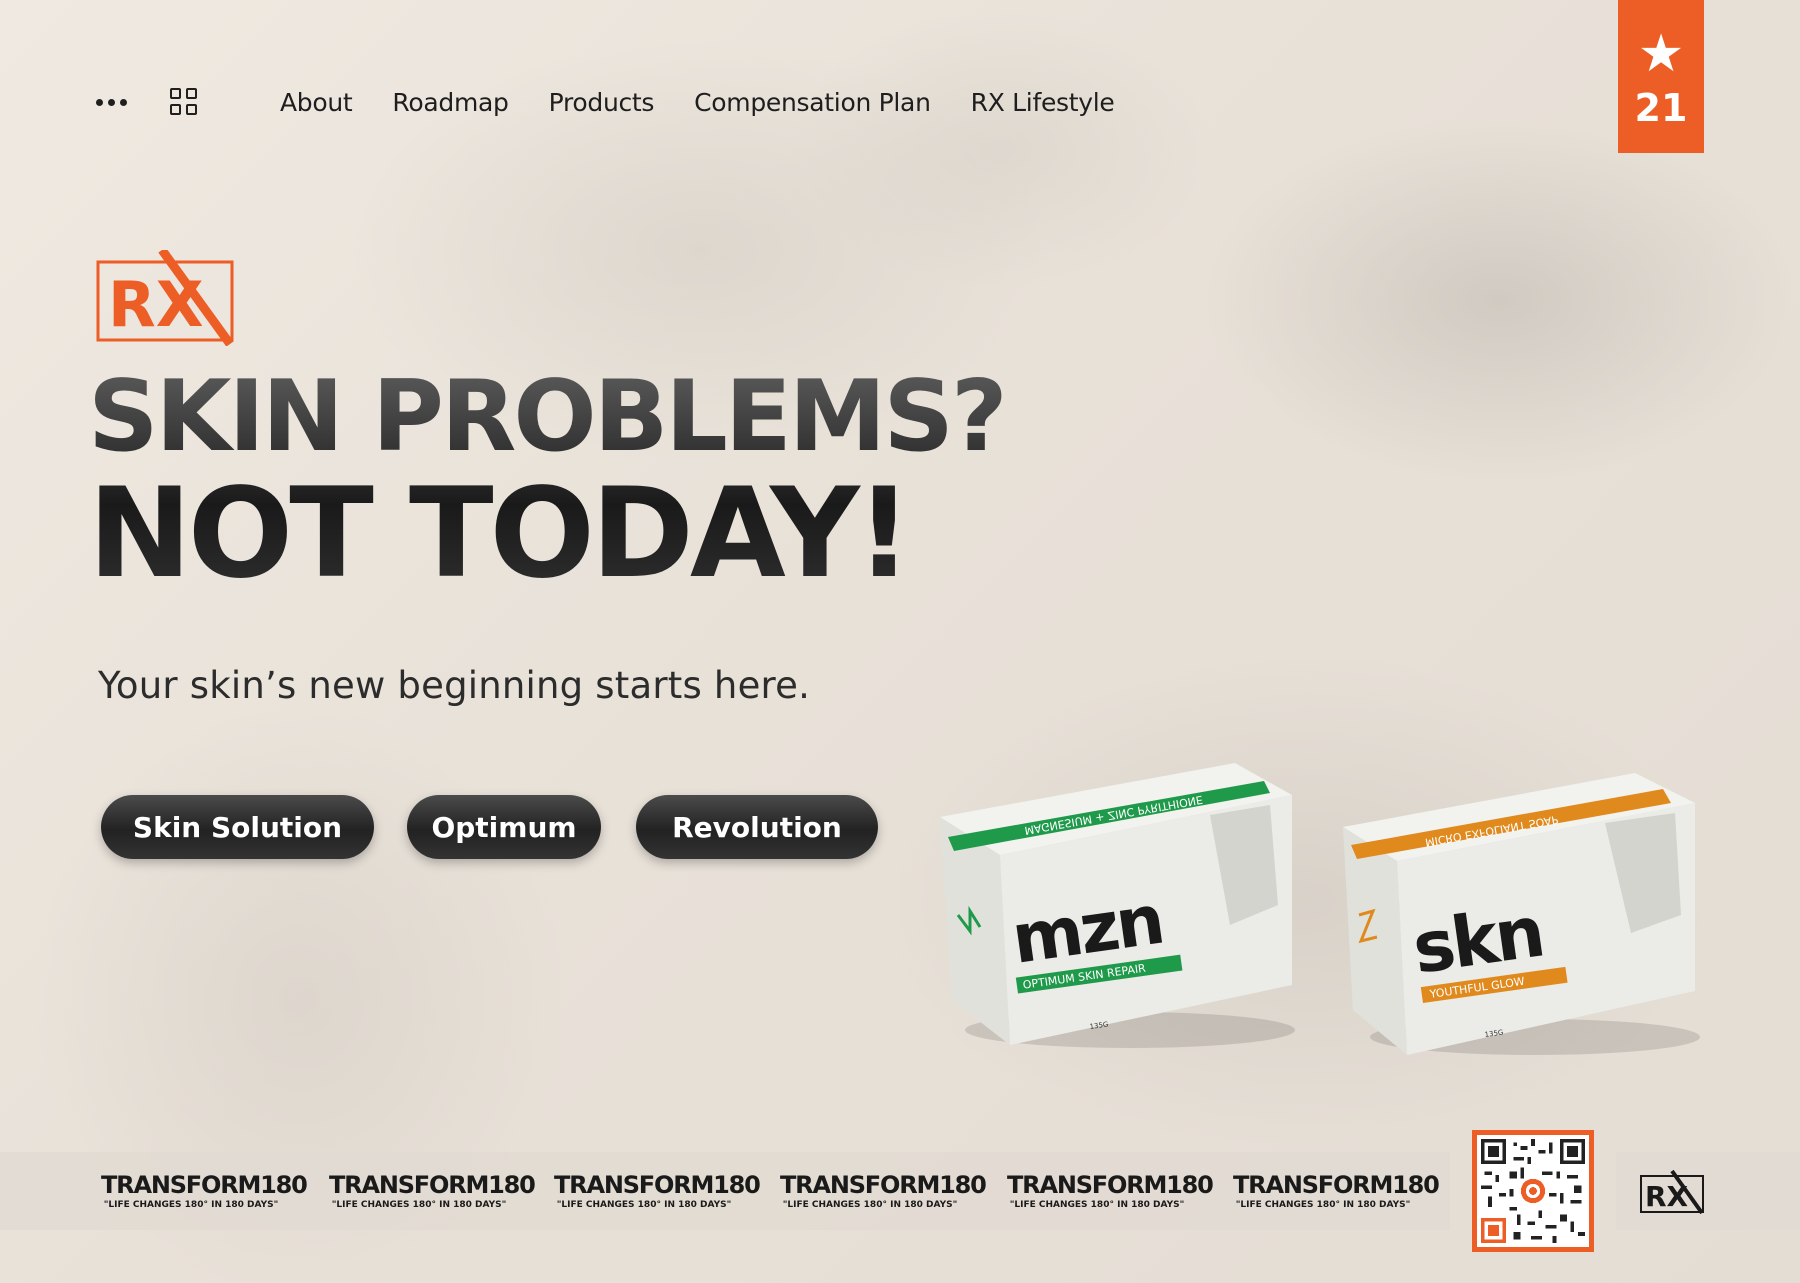 The image size is (1800, 1283). Describe the element at coordinates (316, 102) in the screenshot. I see `nav-link-about: About` at that location.